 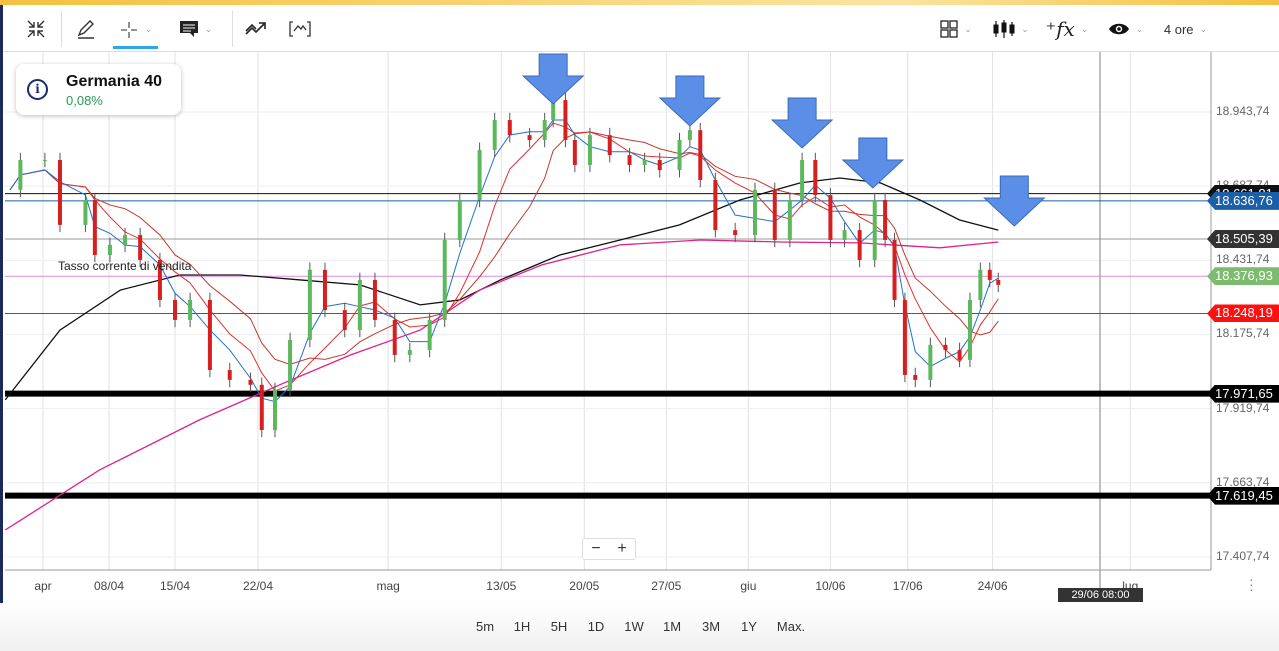 What do you see at coordinates (175, 586) in the screenshot?
I see `x-tick-label: 15/04` at bounding box center [175, 586].